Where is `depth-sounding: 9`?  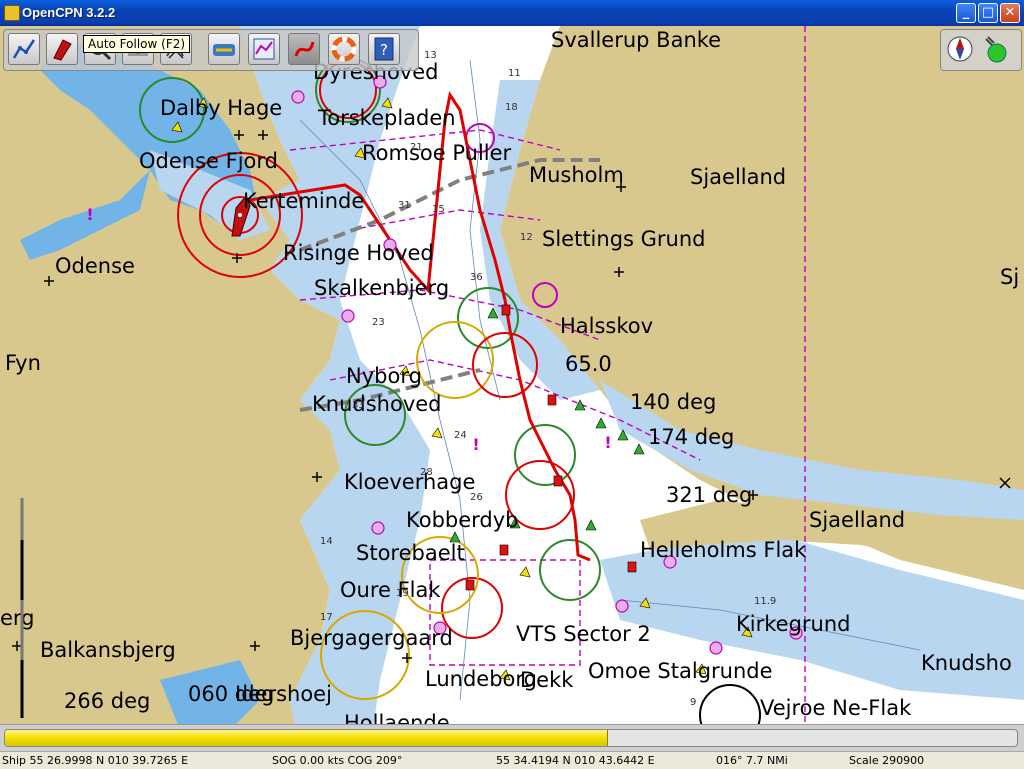
depth-sounding: 9 is located at coordinates (693, 702).